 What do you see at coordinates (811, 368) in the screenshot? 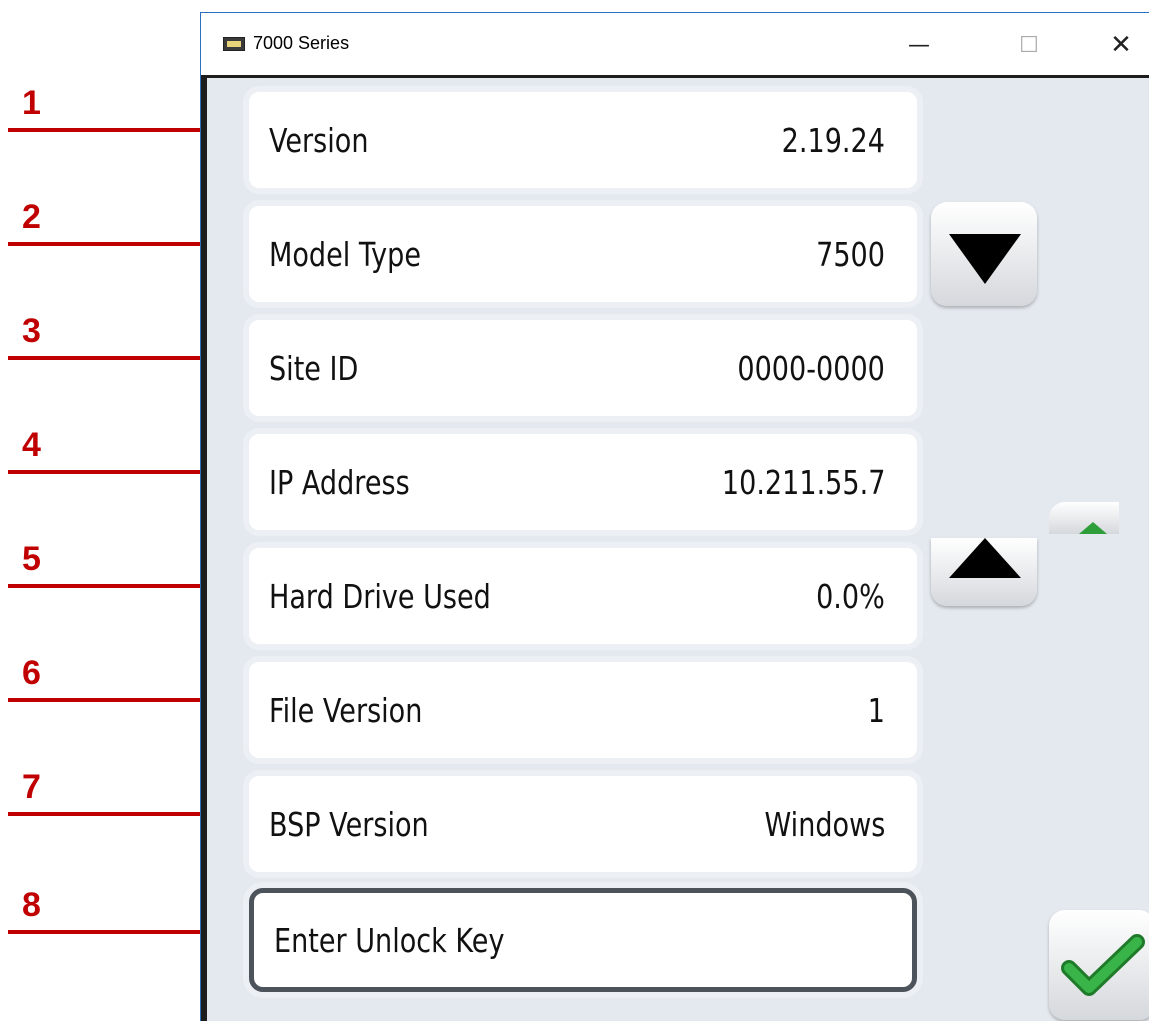
I see `row-value: 0000-0000` at bounding box center [811, 368].